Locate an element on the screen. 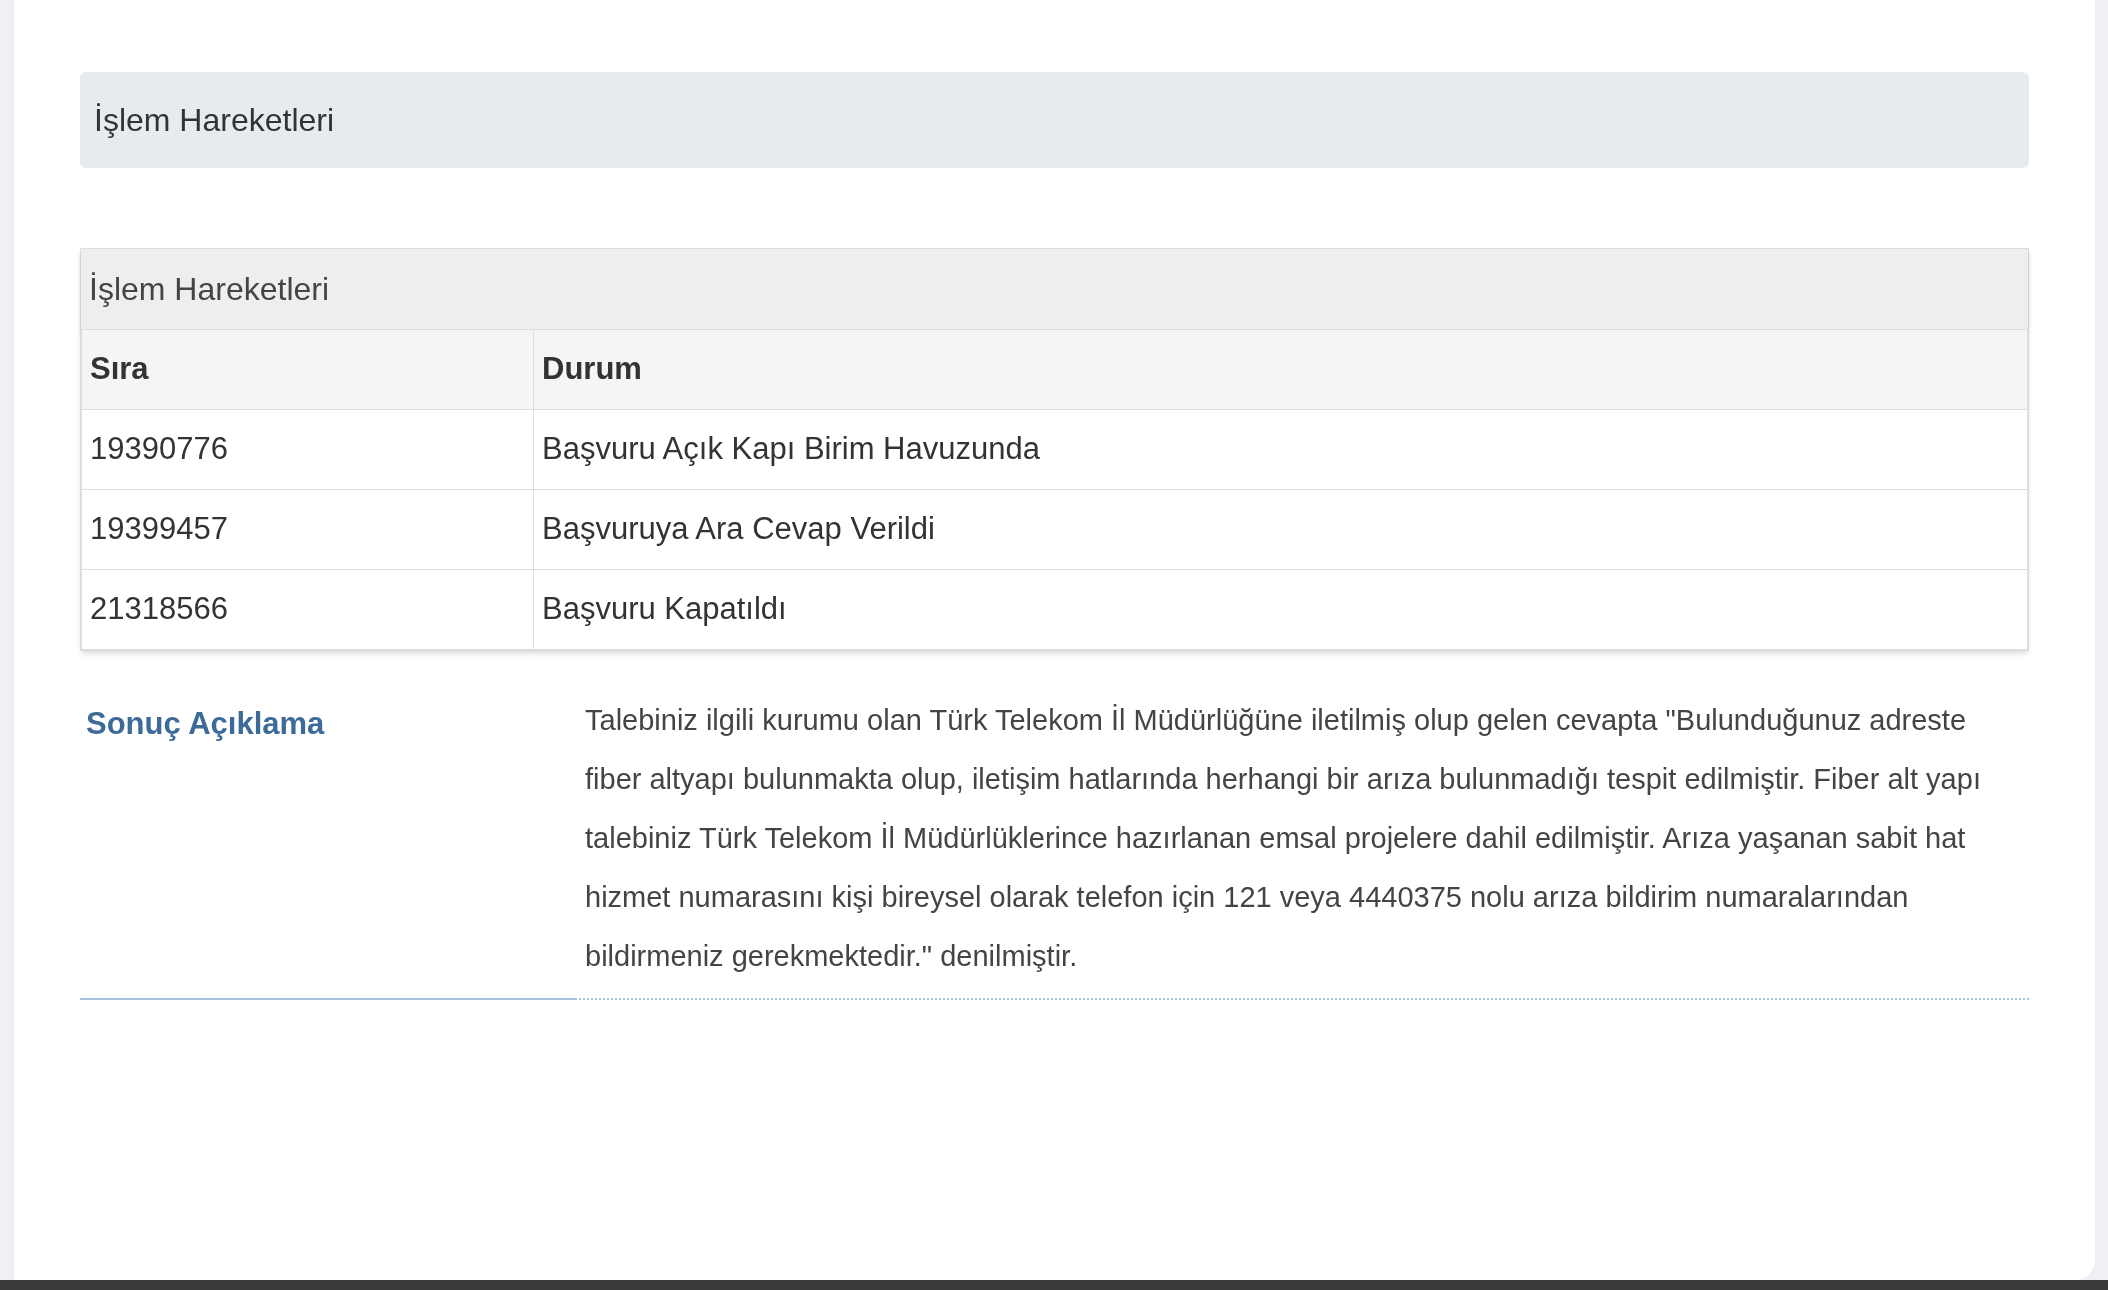 Image resolution: width=2108 pixels, height=1290 pixels. table-cell: 19399457 is located at coordinates (307, 529).